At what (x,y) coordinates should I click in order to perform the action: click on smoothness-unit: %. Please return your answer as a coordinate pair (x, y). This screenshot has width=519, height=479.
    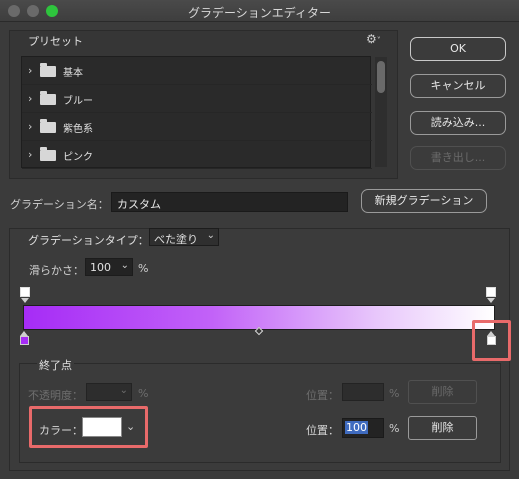
    Looking at the image, I should click on (143, 268).